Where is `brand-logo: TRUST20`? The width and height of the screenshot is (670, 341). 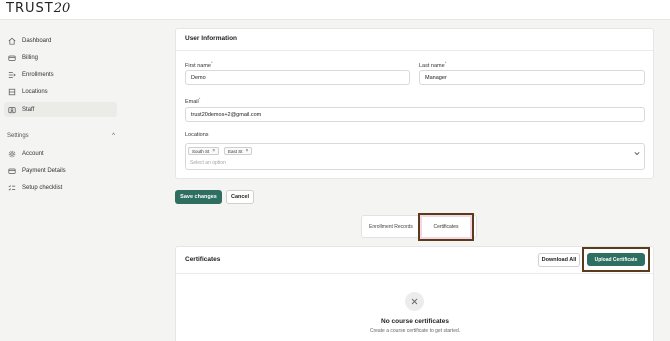 brand-logo: TRUST20 is located at coordinates (38, 8).